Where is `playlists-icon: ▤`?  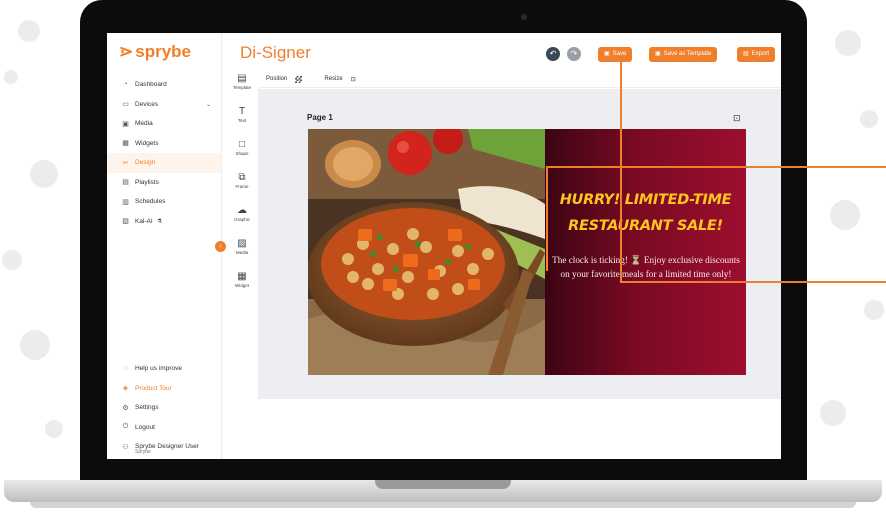
playlists-icon: ▤ is located at coordinates (125, 183).